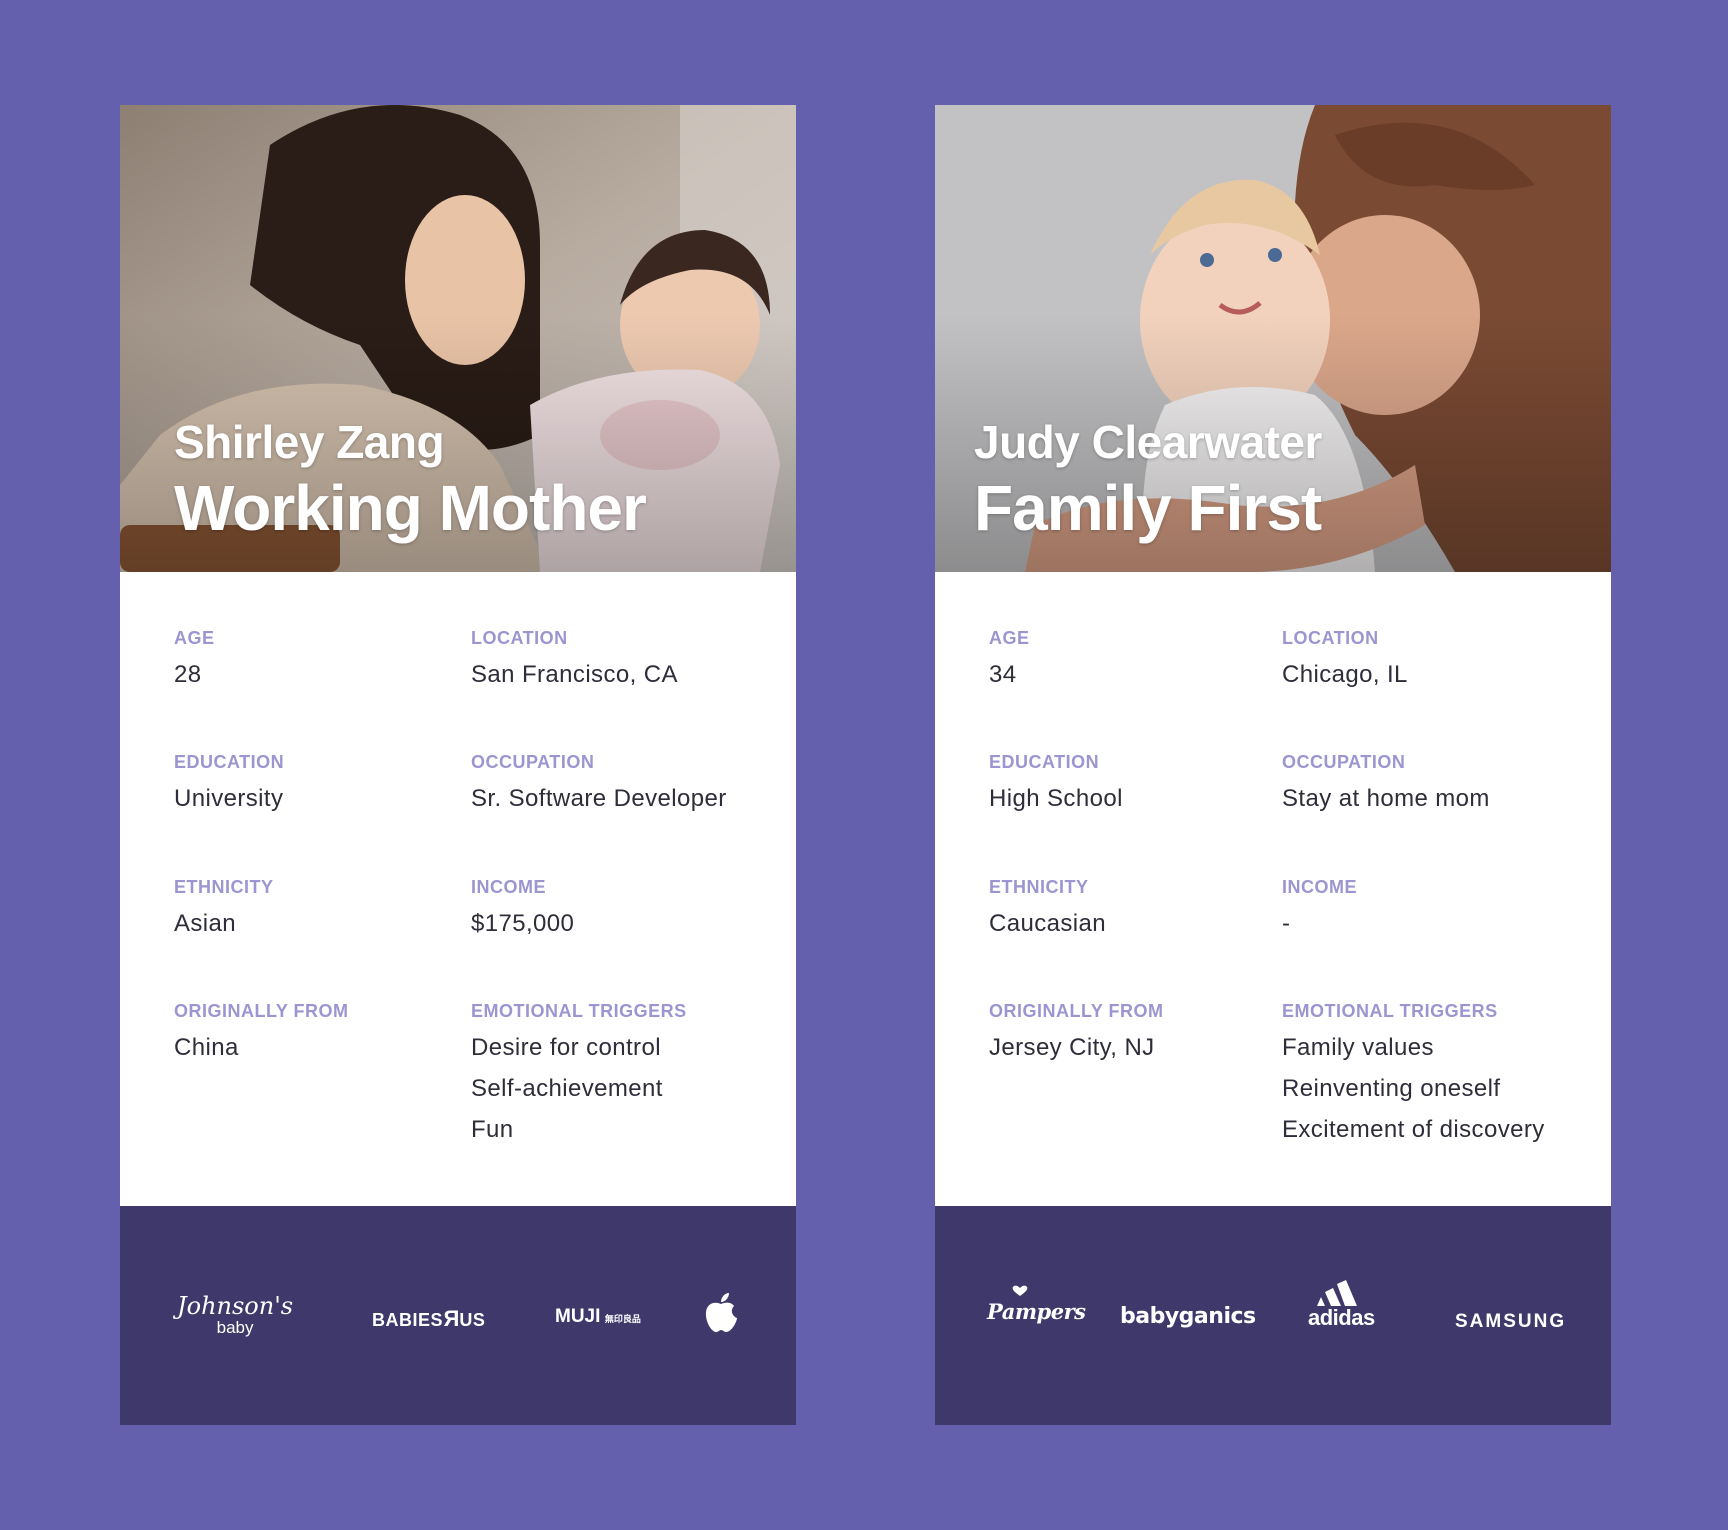  I want to click on samsung-logo: SAMSUNG, so click(1510, 1322).